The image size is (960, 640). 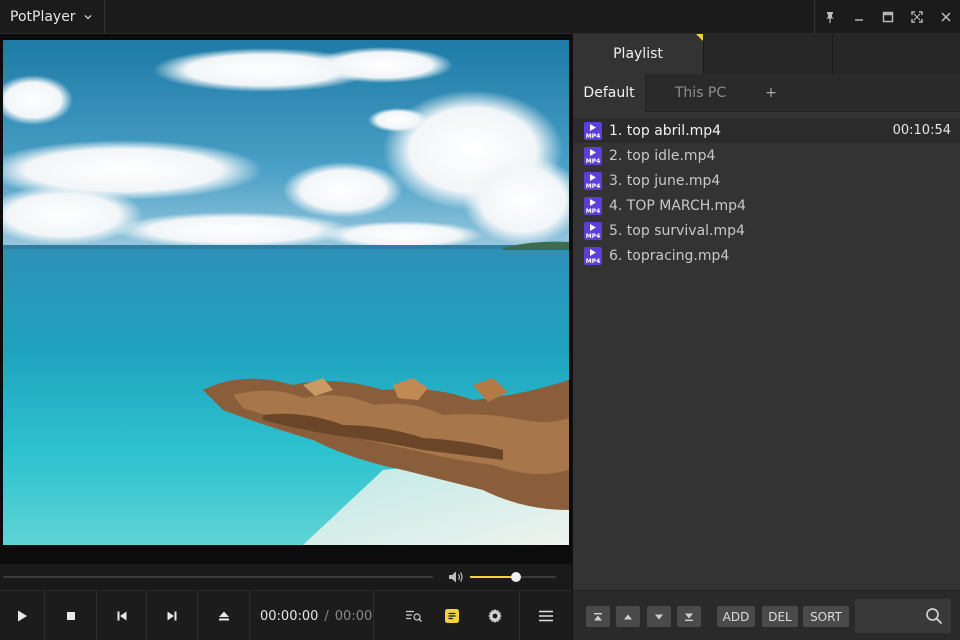 What do you see at coordinates (354, 616) in the screenshot?
I see `total-time: 00:00:` at bounding box center [354, 616].